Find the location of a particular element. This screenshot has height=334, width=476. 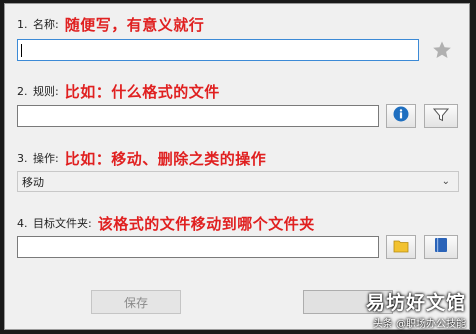

filter-icon is located at coordinates (441, 116).